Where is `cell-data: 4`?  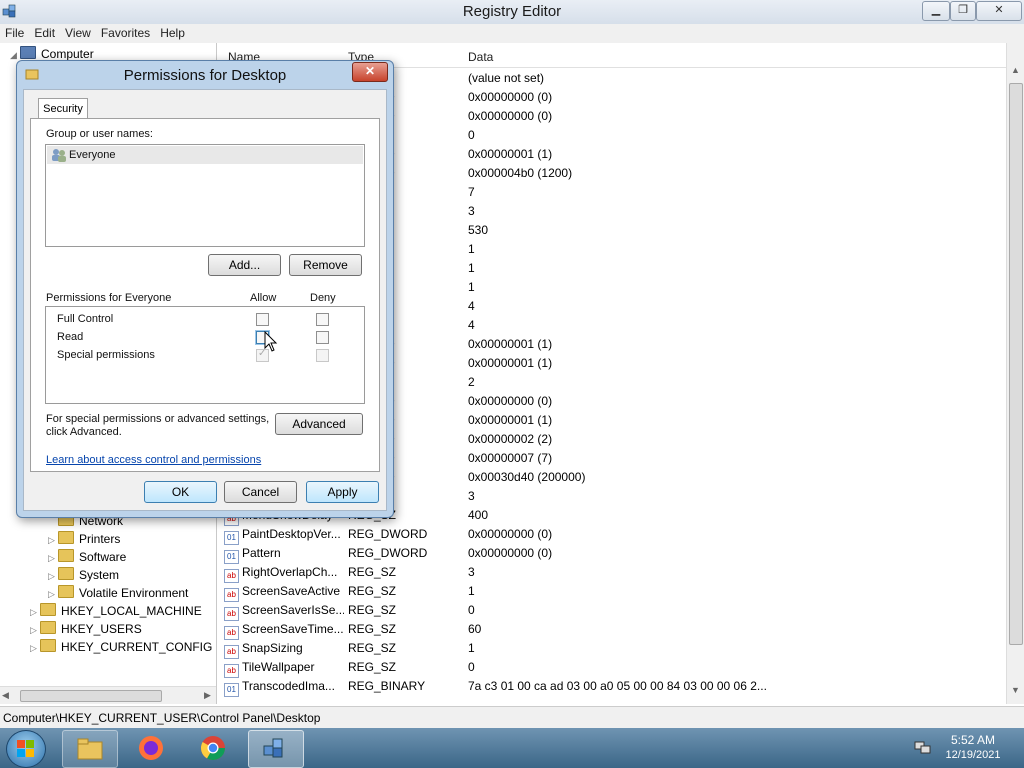
cell-data: 4 is located at coordinates (471, 325).